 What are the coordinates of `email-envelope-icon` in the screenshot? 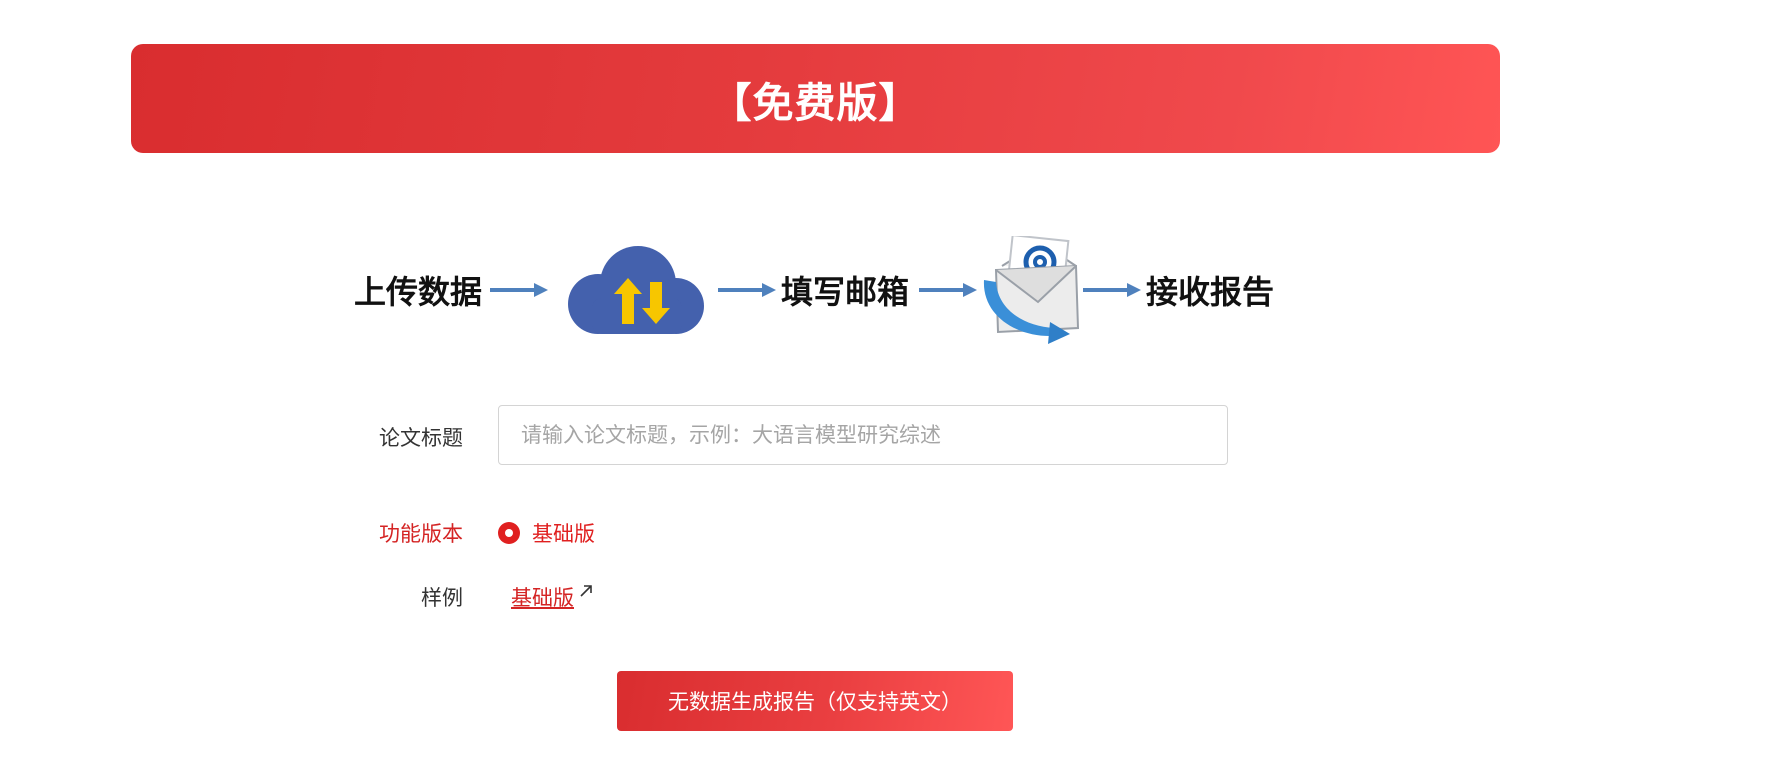 It's located at (1031, 290).